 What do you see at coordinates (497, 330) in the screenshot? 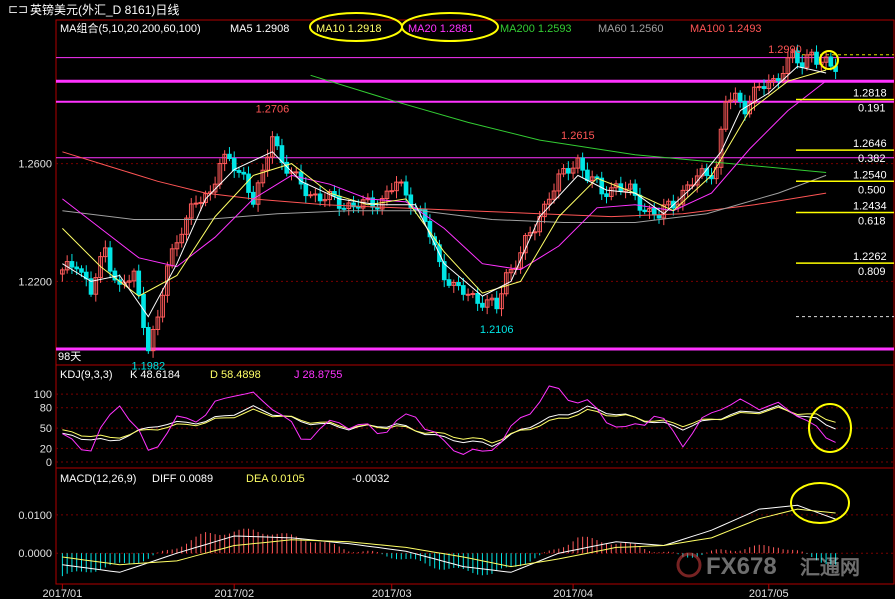
I see `price-annotation: 1.2106` at bounding box center [497, 330].